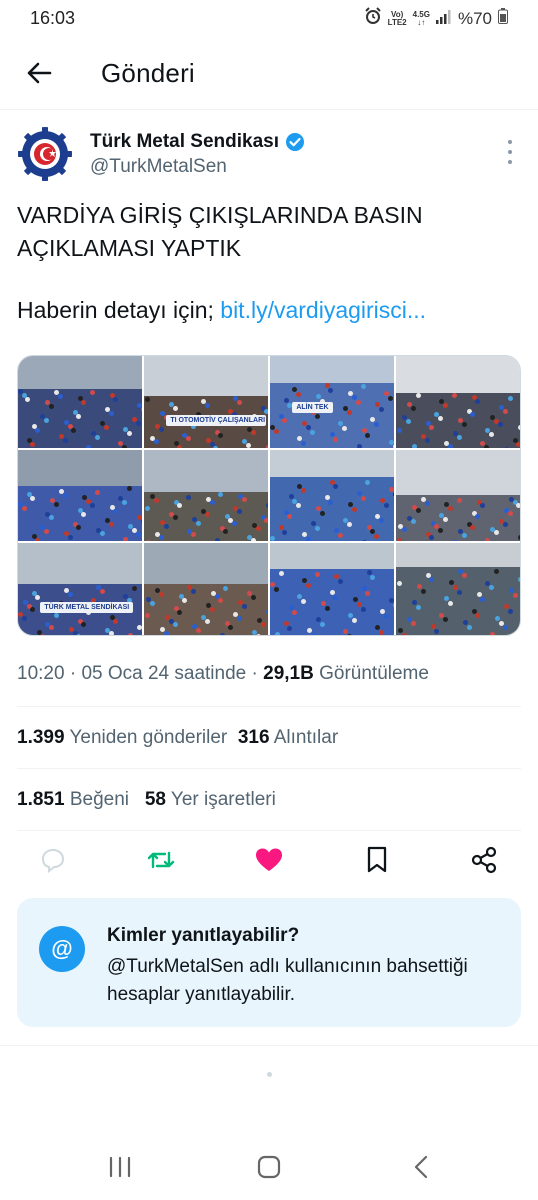  What do you see at coordinates (374, 673) in the screenshot?
I see `views-label: Görüntüleme` at bounding box center [374, 673].